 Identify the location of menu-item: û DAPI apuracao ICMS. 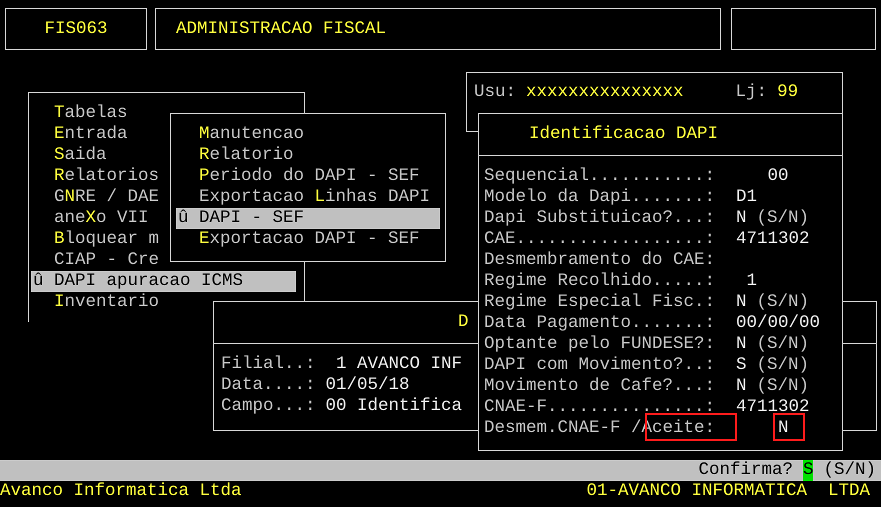
(163, 281).